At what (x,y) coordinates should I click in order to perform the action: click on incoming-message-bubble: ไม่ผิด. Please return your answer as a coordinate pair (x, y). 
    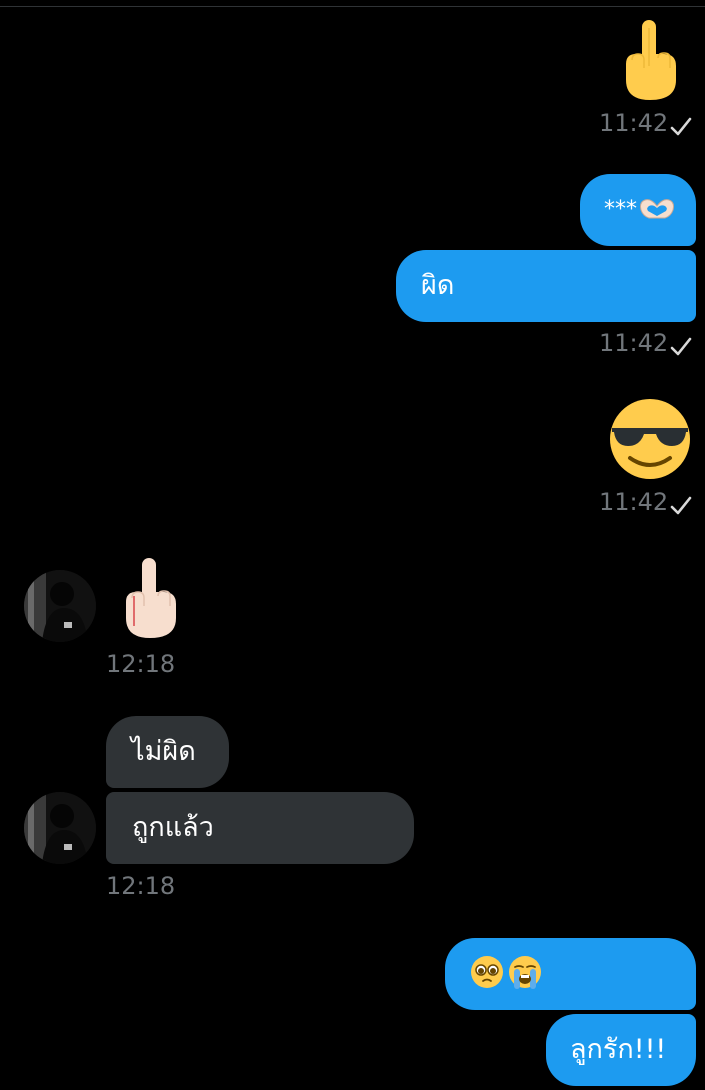
    Looking at the image, I should click on (167, 752).